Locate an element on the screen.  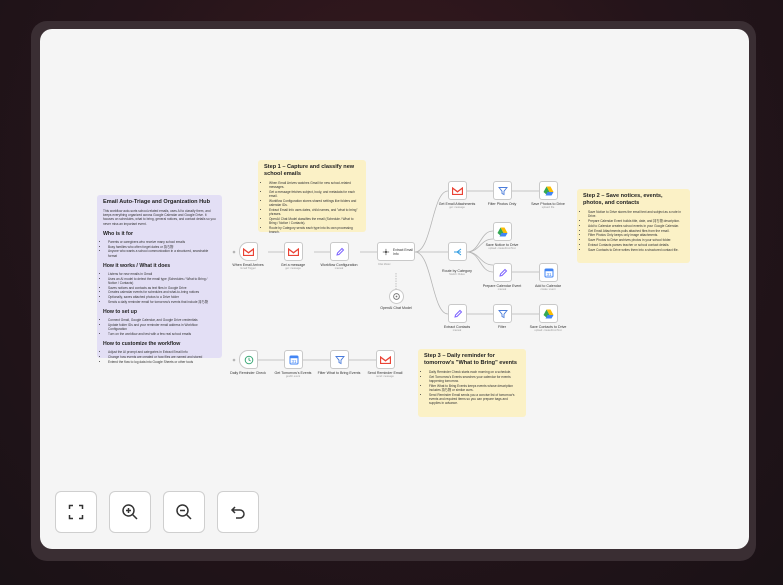
label-route-by-category: Route by Category Switch: Rules is located at coordinates (457, 273).